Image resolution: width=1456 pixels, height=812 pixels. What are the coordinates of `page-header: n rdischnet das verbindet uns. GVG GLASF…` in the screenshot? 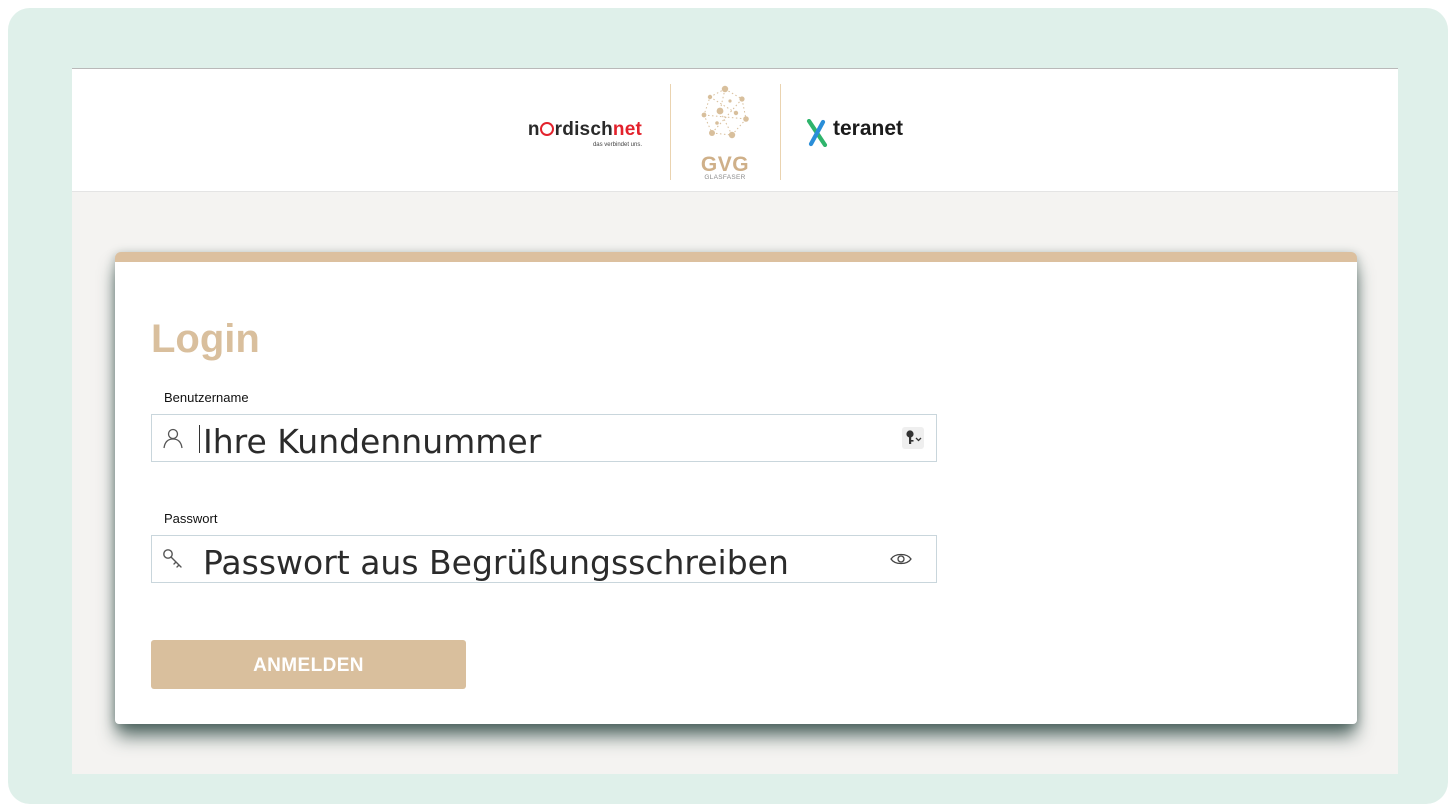 It's located at (735, 130).